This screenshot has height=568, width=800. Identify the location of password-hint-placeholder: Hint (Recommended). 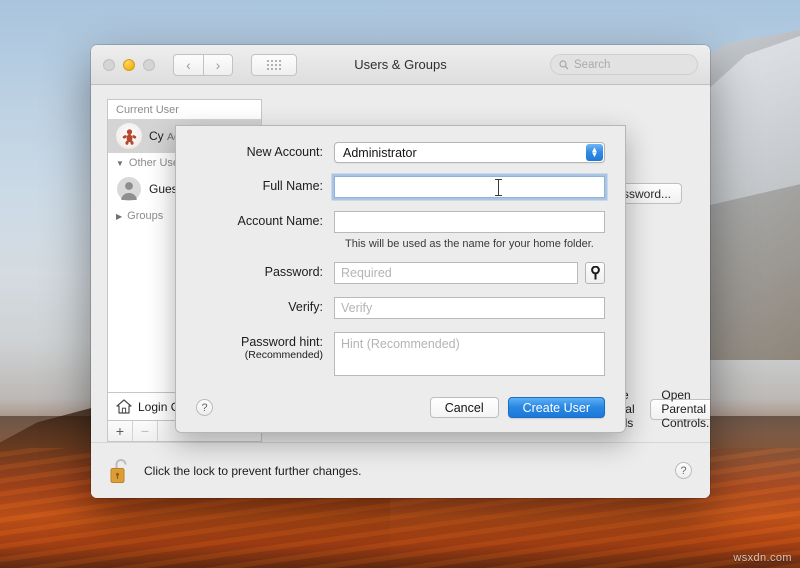
(400, 344).